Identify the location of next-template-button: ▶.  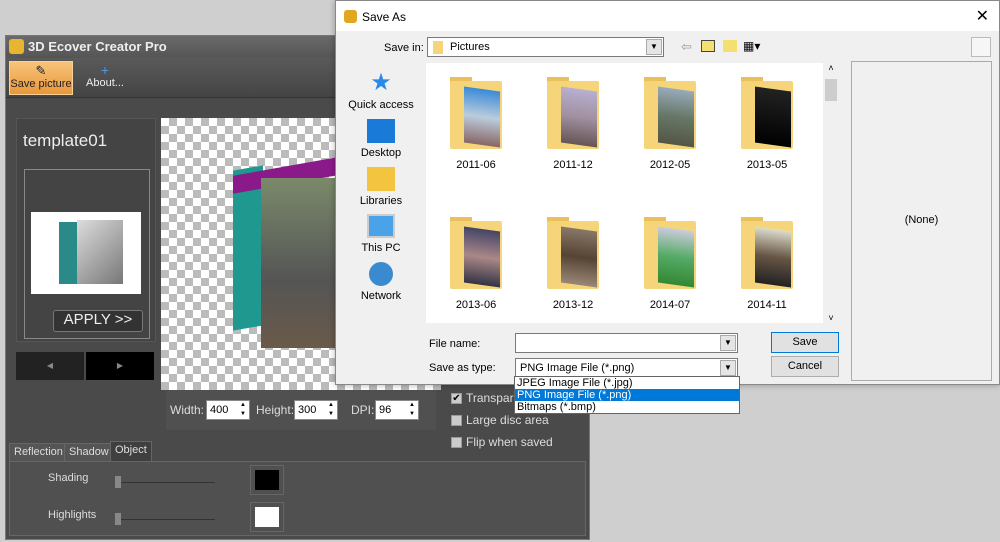
(120, 366).